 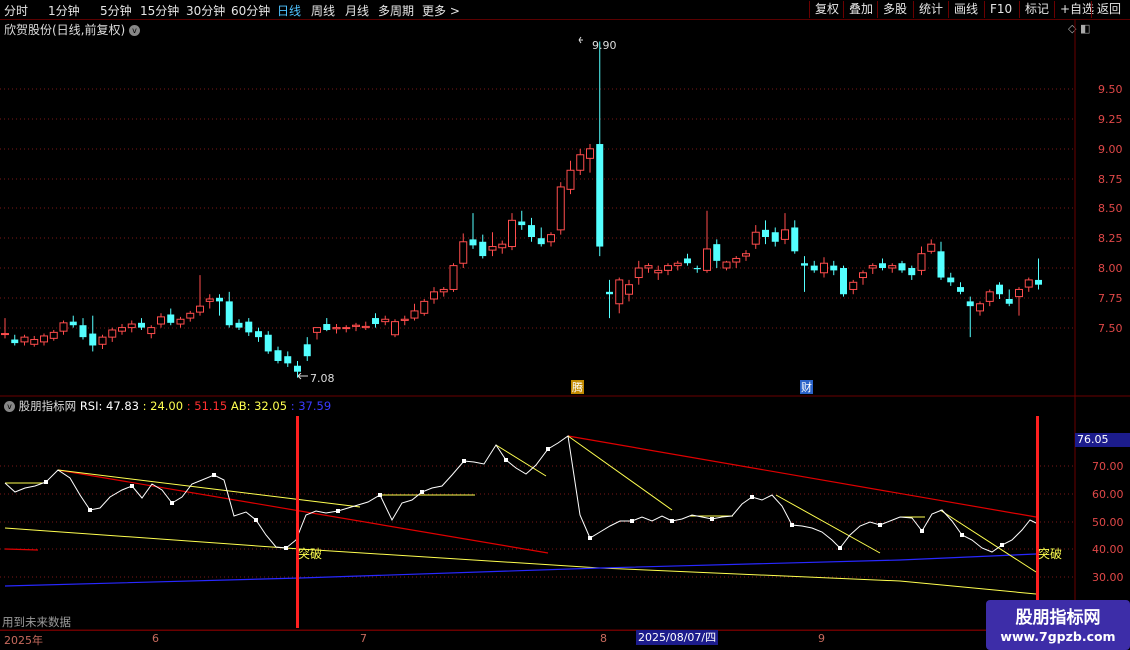 What do you see at coordinates (207, 406) in the screenshot?
I see `line2-value: : 51.15` at bounding box center [207, 406].